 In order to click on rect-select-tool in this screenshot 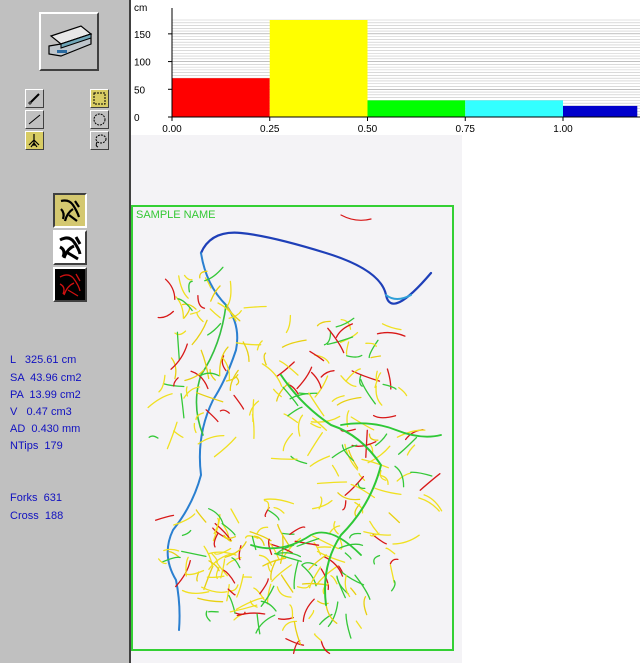, I will do `click(99, 98)`.